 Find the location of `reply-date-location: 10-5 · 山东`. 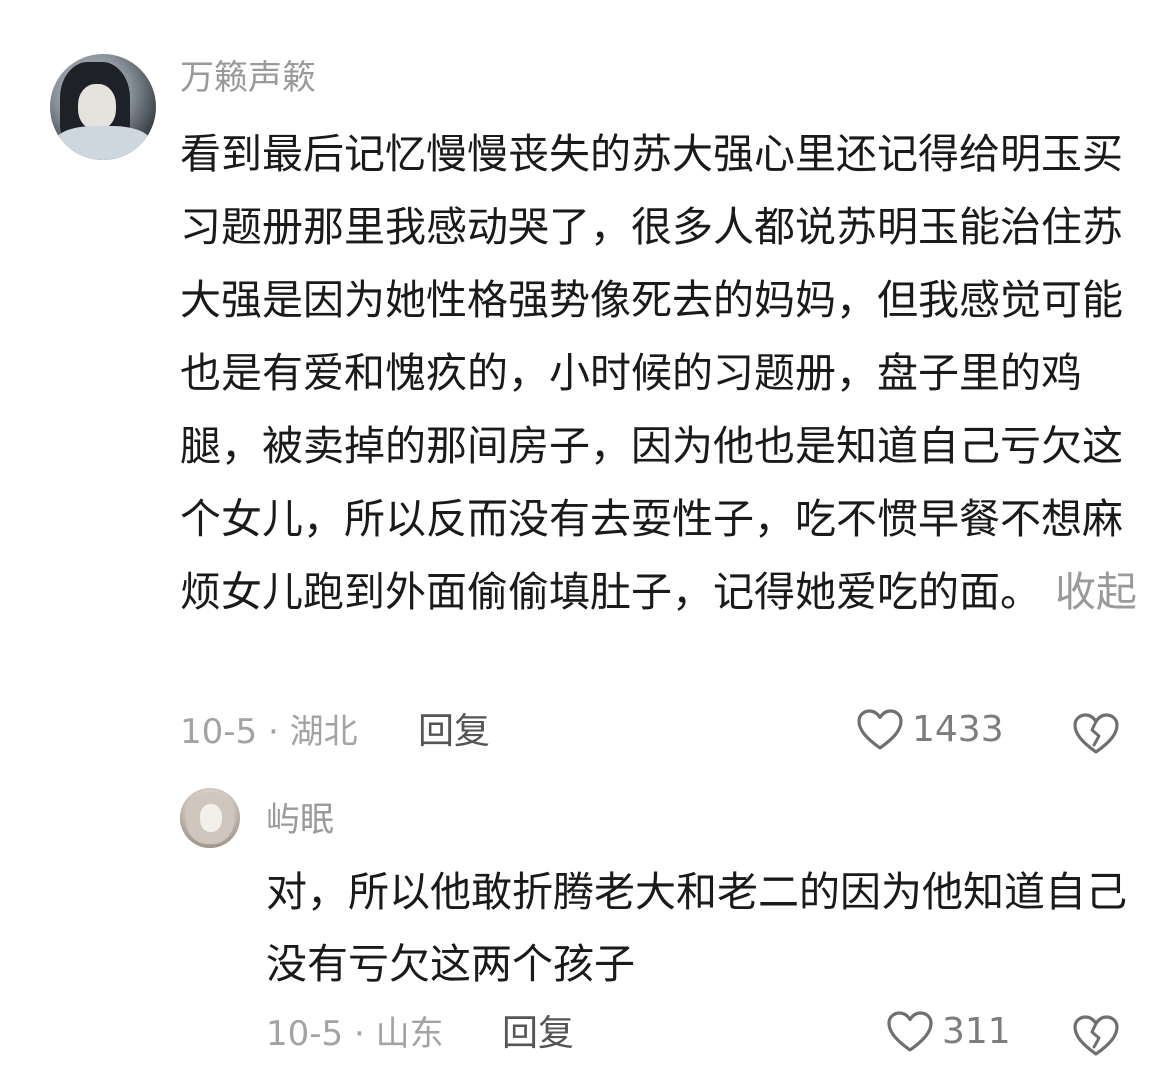

reply-date-location: 10-5 · 山东 is located at coordinates (355, 1034).